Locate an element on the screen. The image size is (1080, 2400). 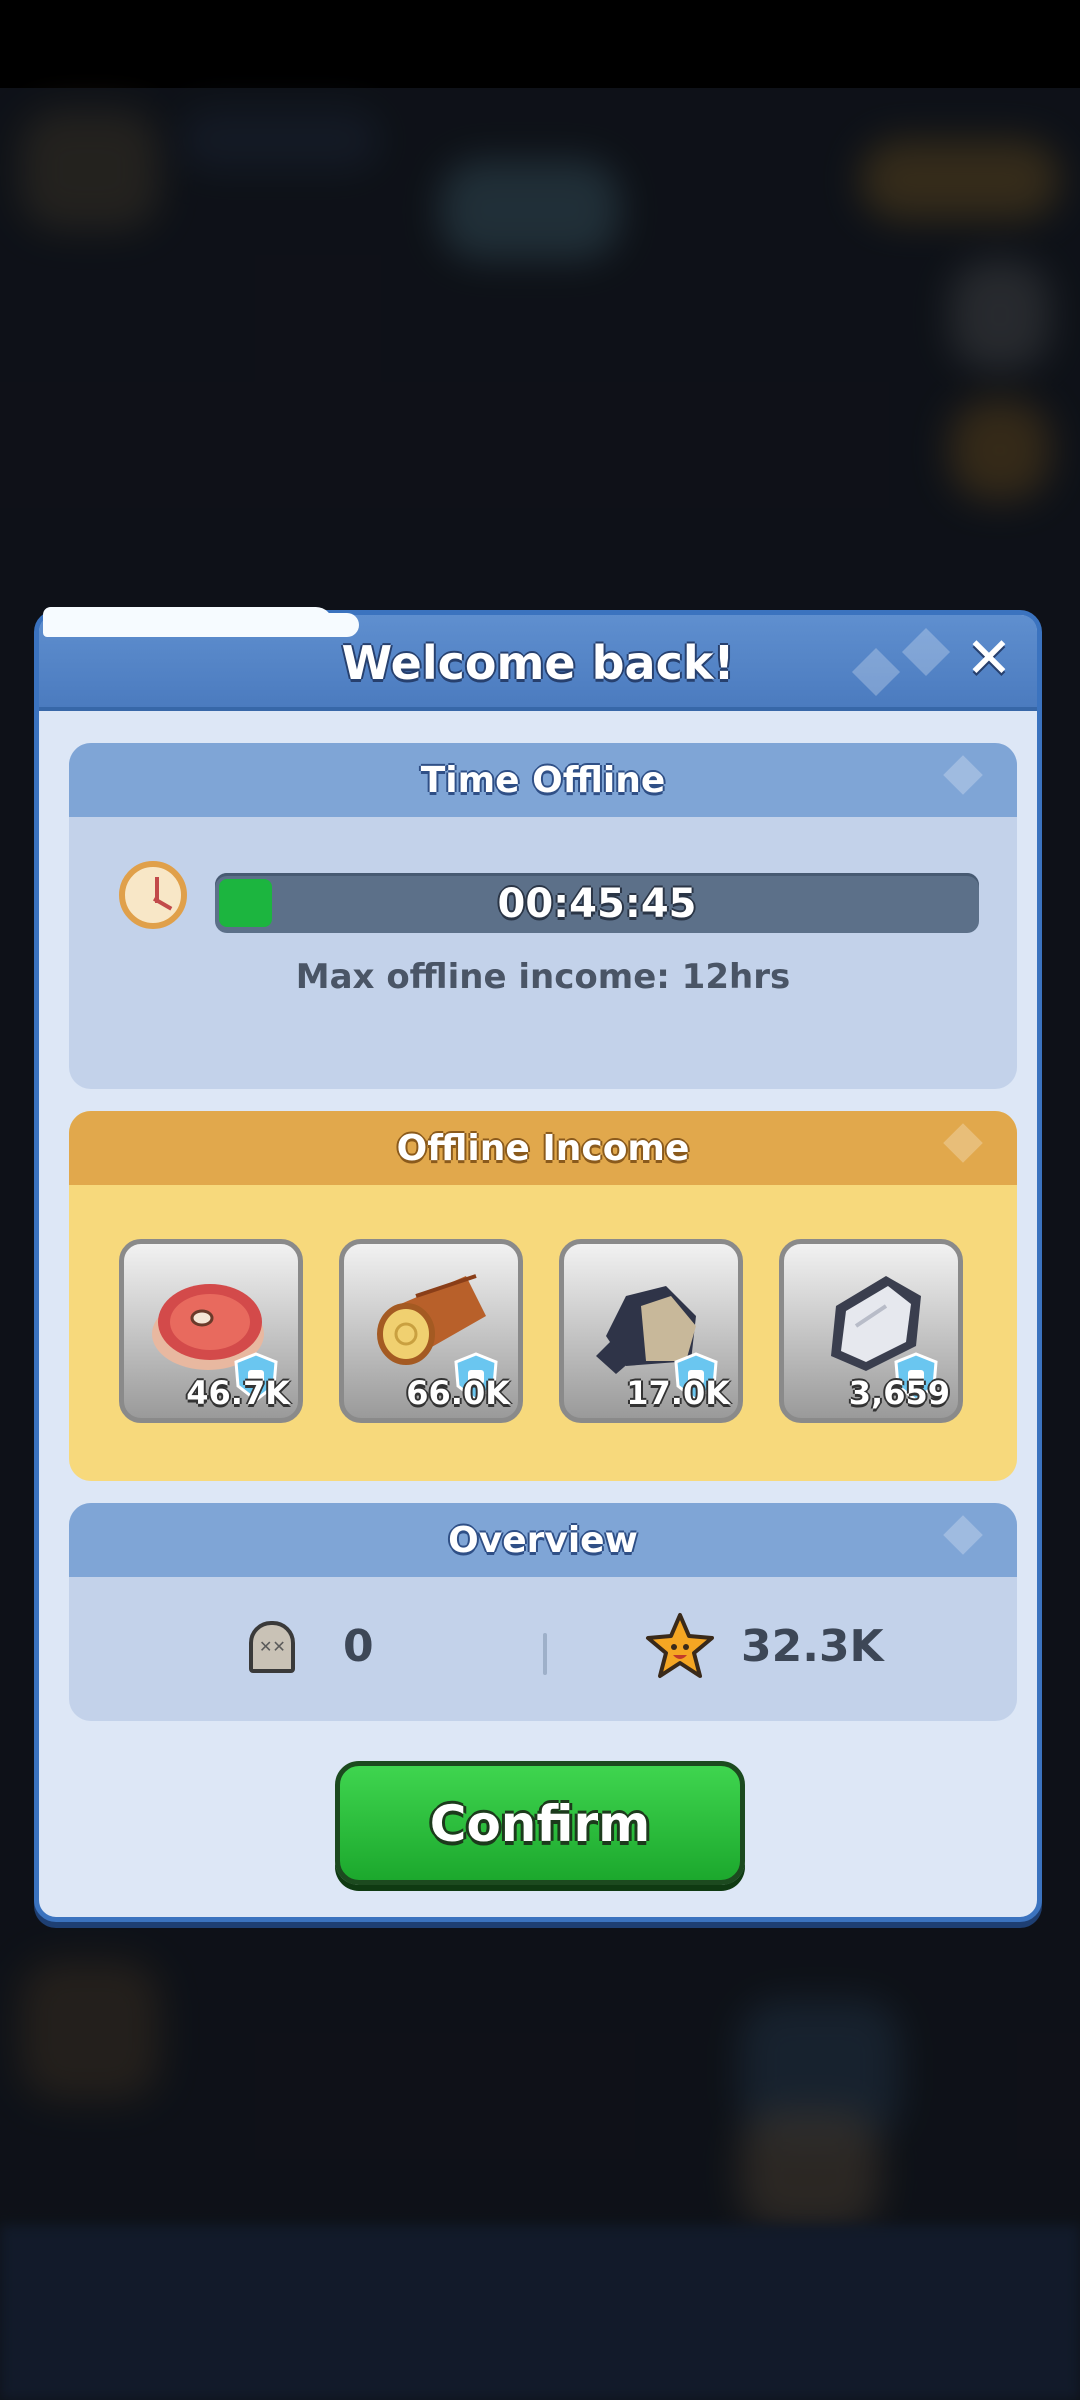
resource-slot-stone: 17.0K is located at coordinates (651, 1331).